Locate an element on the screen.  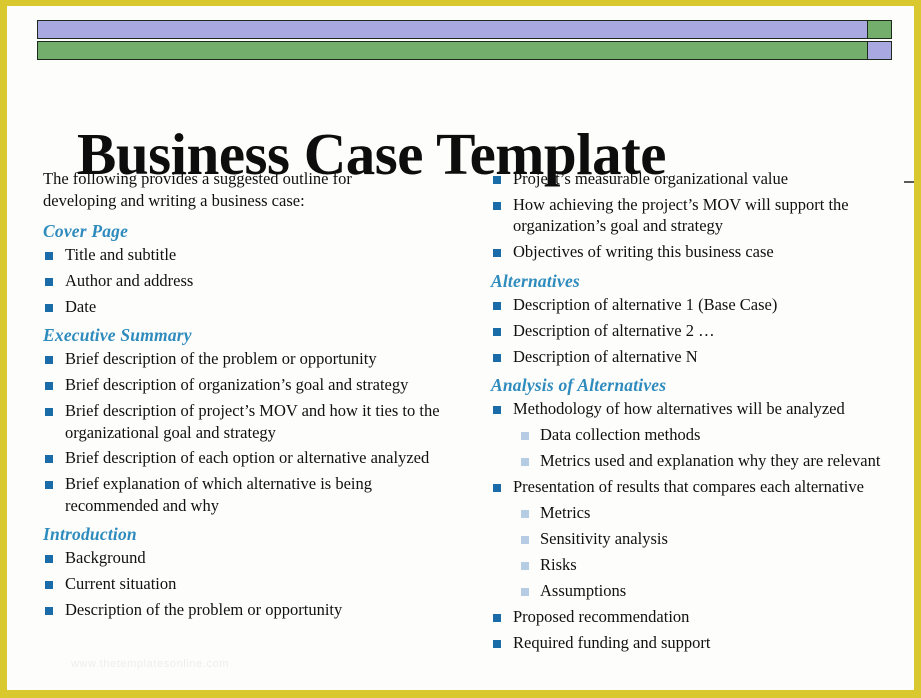
list-item: Required funding and support is located at coordinates (697, 642).